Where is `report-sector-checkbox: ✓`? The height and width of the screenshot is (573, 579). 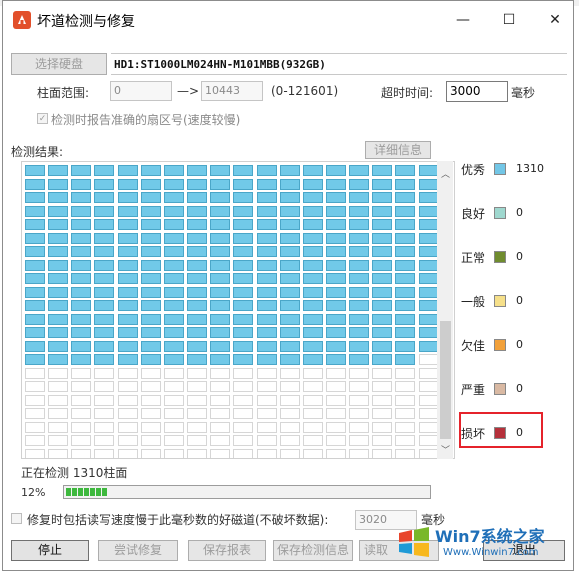 report-sector-checkbox: ✓ is located at coordinates (42, 118).